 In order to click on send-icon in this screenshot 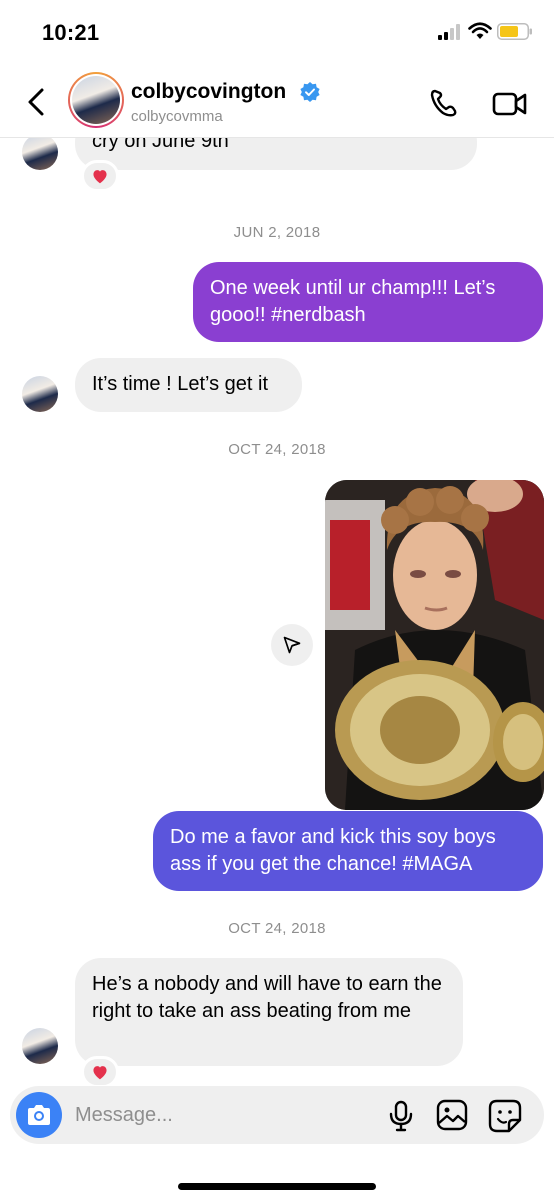, I will do `click(292, 645)`.